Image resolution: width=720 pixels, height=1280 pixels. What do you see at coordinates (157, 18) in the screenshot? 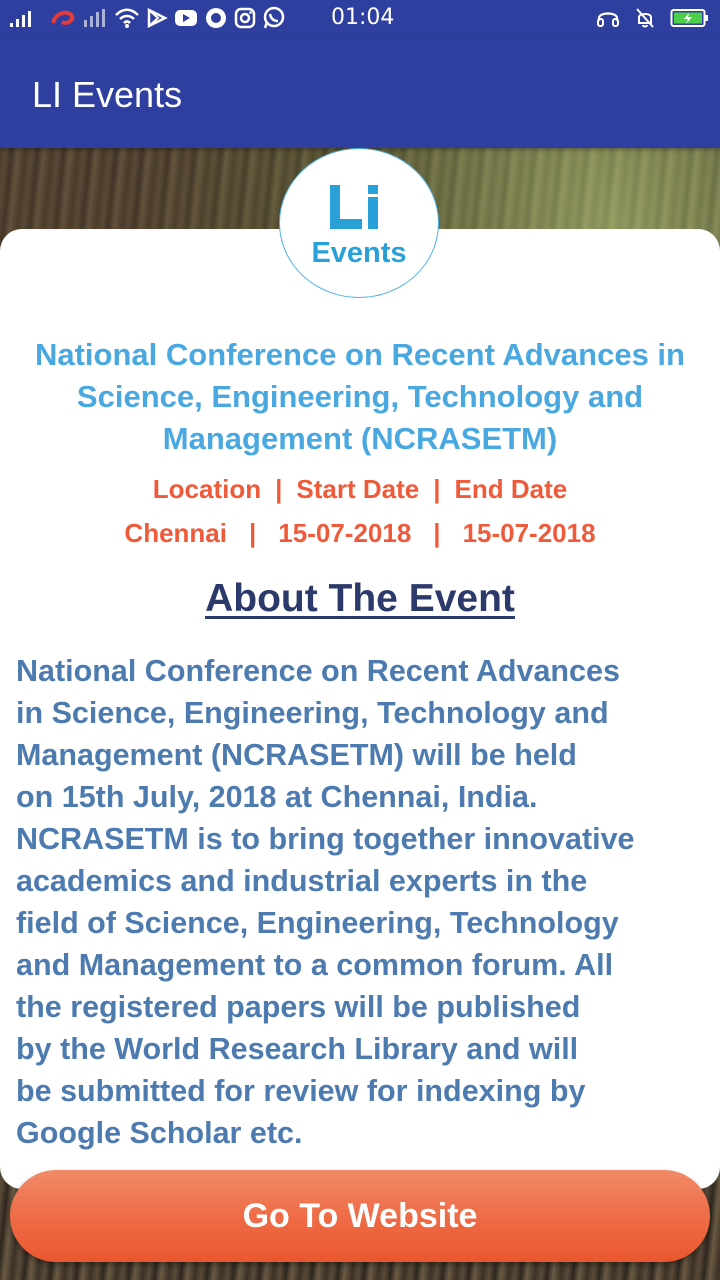
I see `play-store-icon` at bounding box center [157, 18].